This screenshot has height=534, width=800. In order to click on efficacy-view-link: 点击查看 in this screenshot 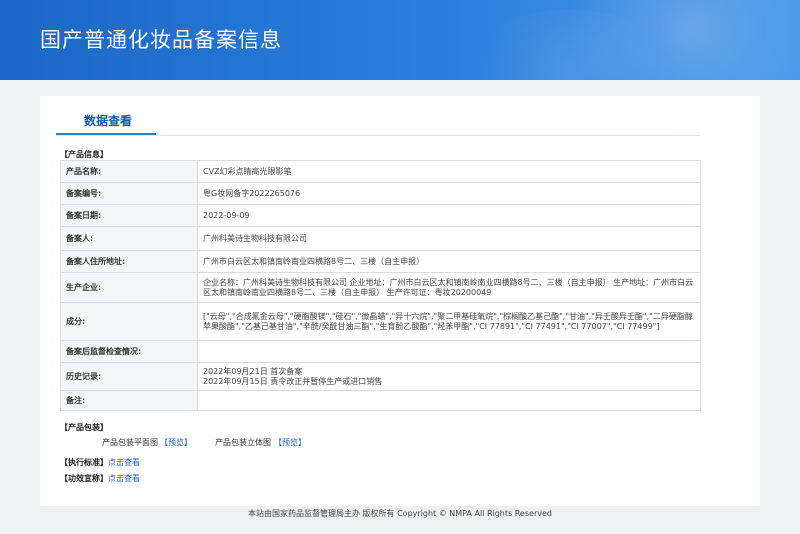, I will do `click(124, 478)`.